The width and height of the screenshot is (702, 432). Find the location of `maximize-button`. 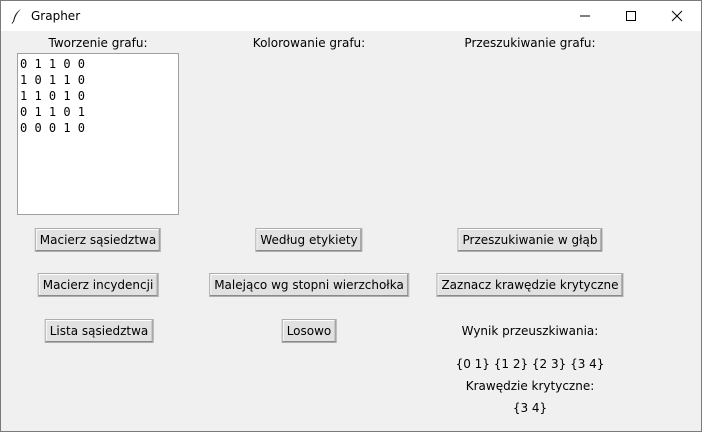

maximize-button is located at coordinates (631, 16).